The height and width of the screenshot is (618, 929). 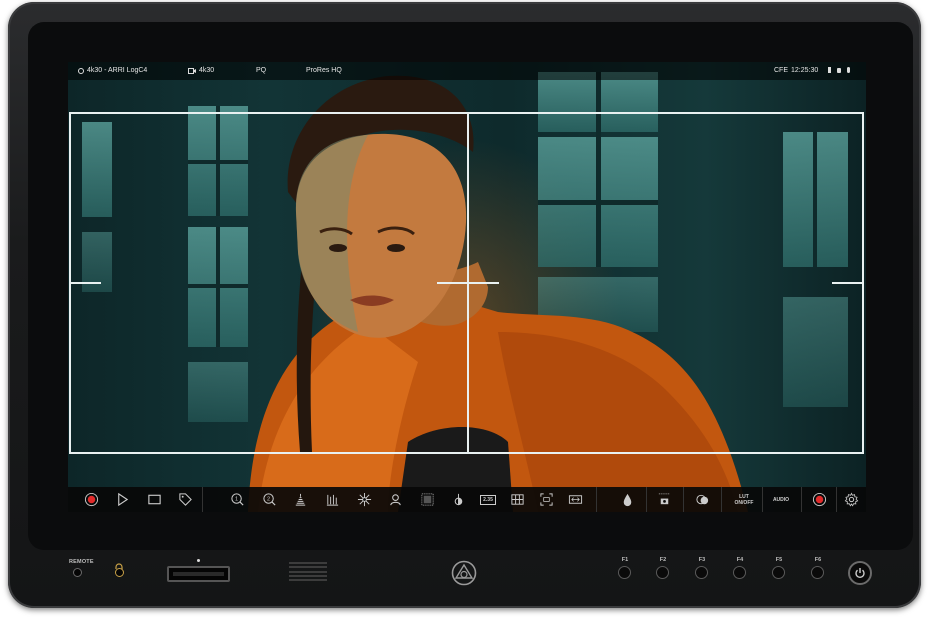 What do you see at coordinates (91, 499) in the screenshot?
I see `record-indicator-icon` at bounding box center [91, 499].